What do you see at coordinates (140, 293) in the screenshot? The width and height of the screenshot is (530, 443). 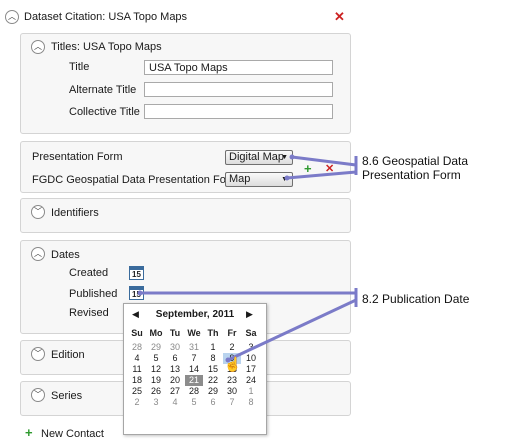 I see `annotation-dot-published` at bounding box center [140, 293].